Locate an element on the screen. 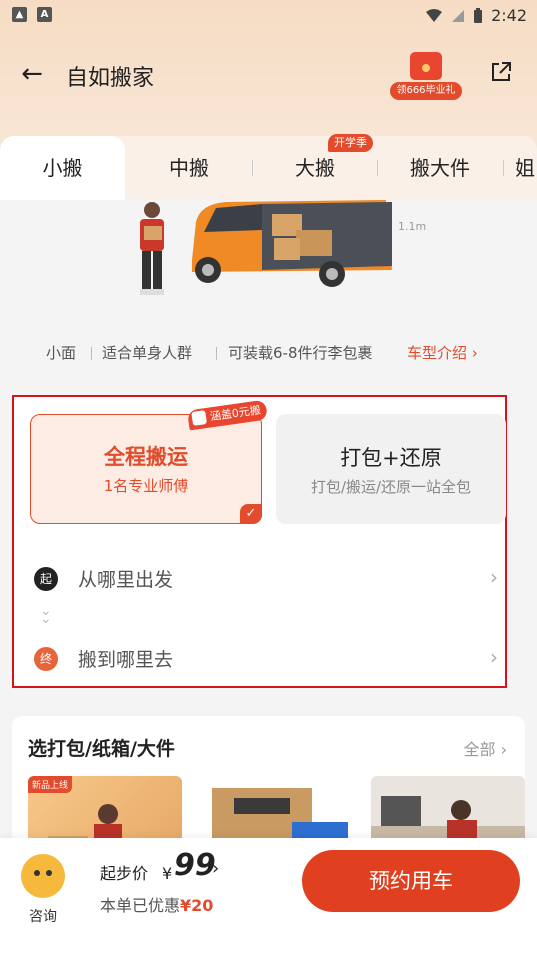  route-start-text: 从哪里出发 is located at coordinates (126, 580).